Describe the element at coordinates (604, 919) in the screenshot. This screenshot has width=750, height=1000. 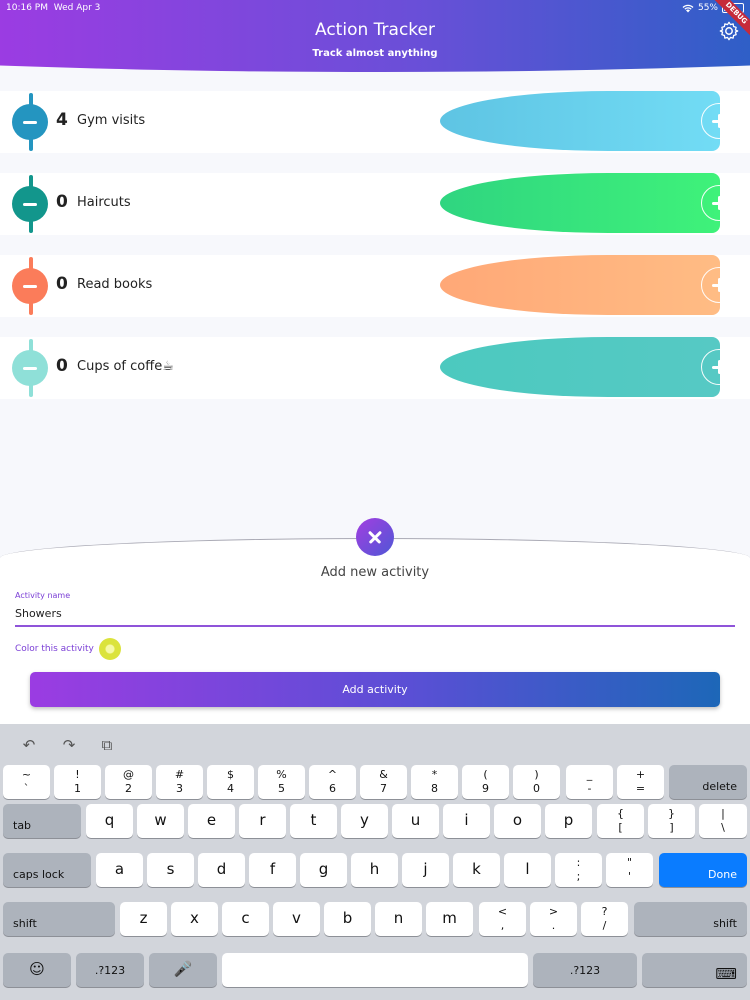
I see `key-slash: ? /` at that location.